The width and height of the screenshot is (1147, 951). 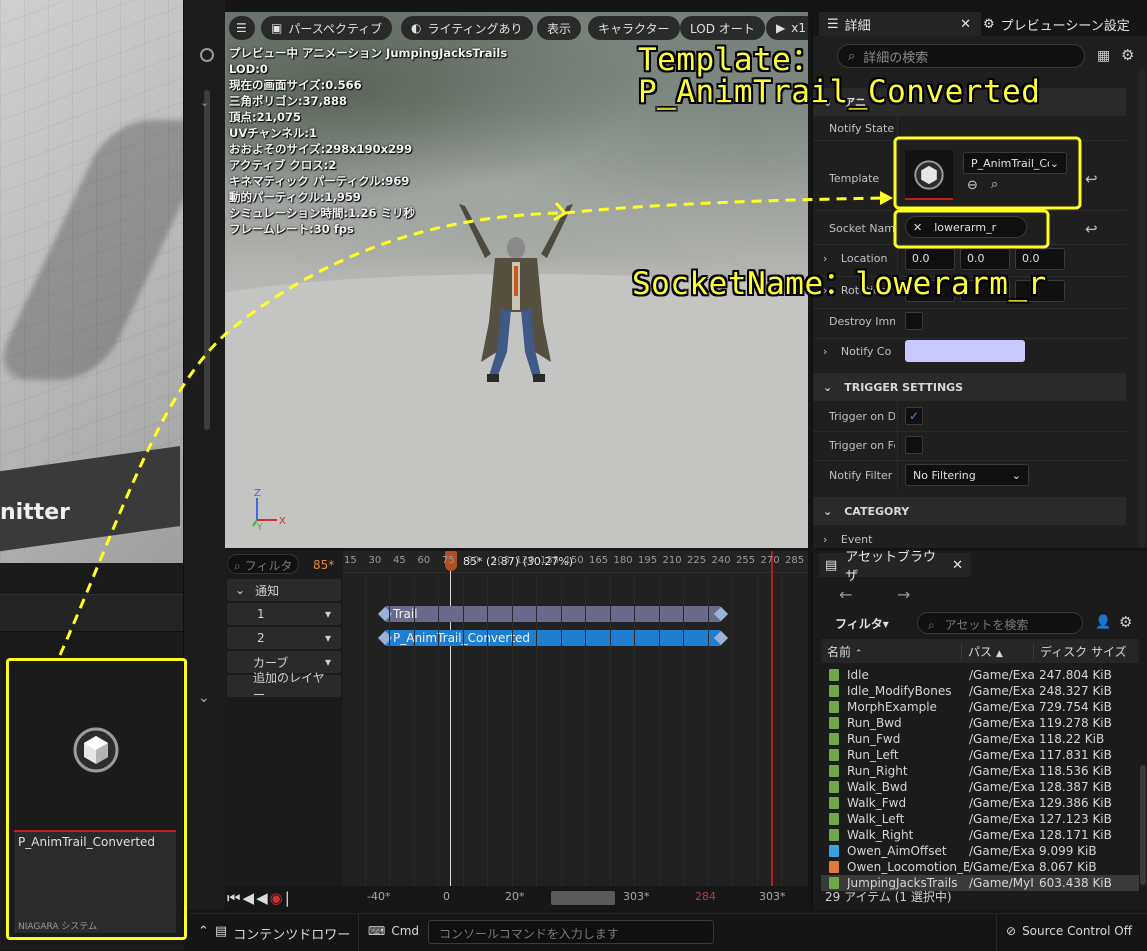 What do you see at coordinates (839, 284) in the screenshot?
I see `annotation-socket: SocketName：lowerarm_r` at bounding box center [839, 284].